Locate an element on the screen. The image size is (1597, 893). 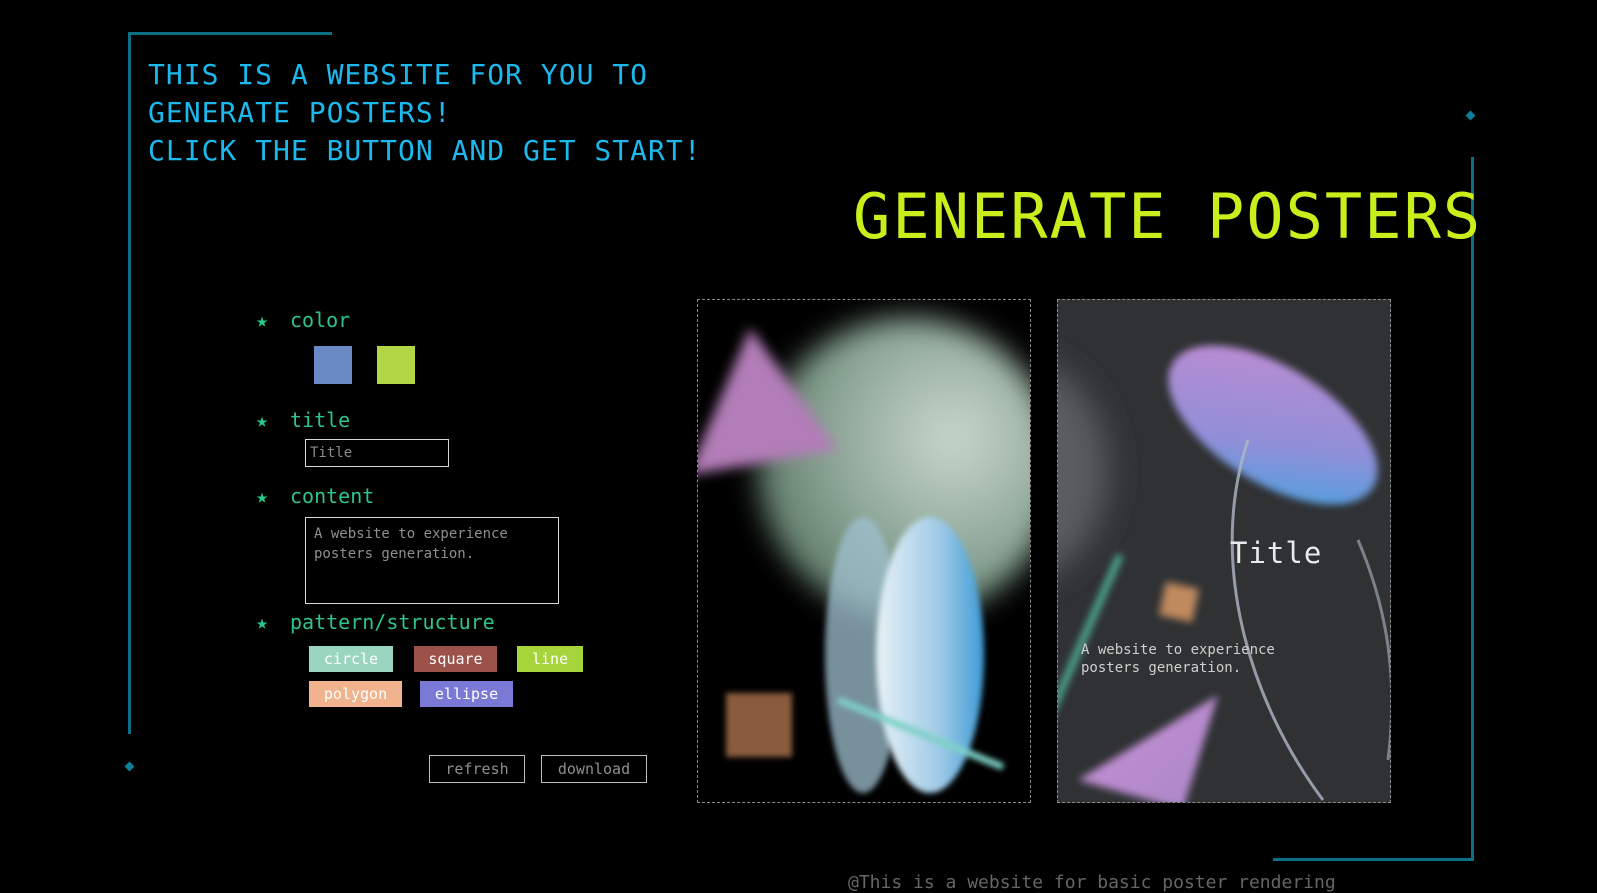
content-textarea is located at coordinates (432, 560).